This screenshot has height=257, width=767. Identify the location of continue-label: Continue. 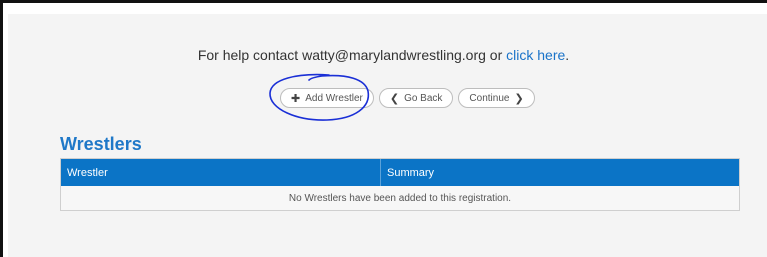
(489, 98).